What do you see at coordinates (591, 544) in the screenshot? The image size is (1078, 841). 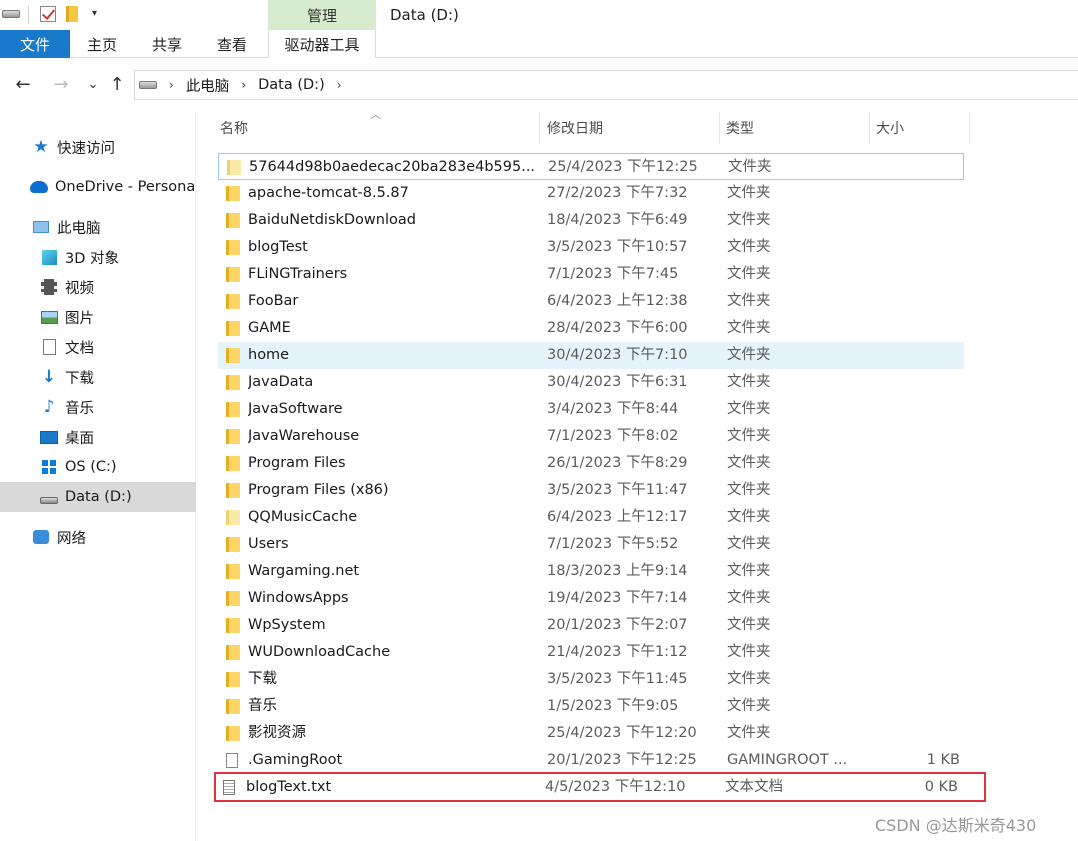 I see `file-row: Users 7/1/2023 下午5:52 文件夹` at bounding box center [591, 544].